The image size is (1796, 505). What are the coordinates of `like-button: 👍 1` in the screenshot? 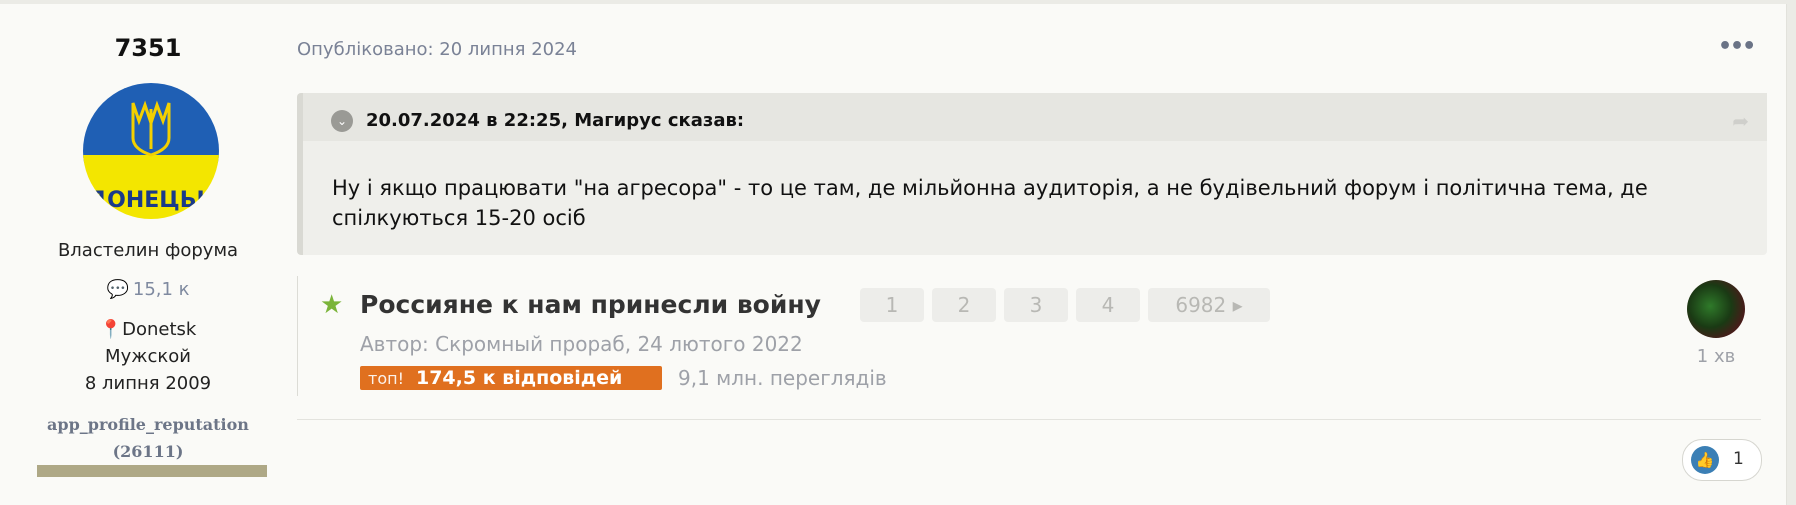 It's located at (1722, 460).